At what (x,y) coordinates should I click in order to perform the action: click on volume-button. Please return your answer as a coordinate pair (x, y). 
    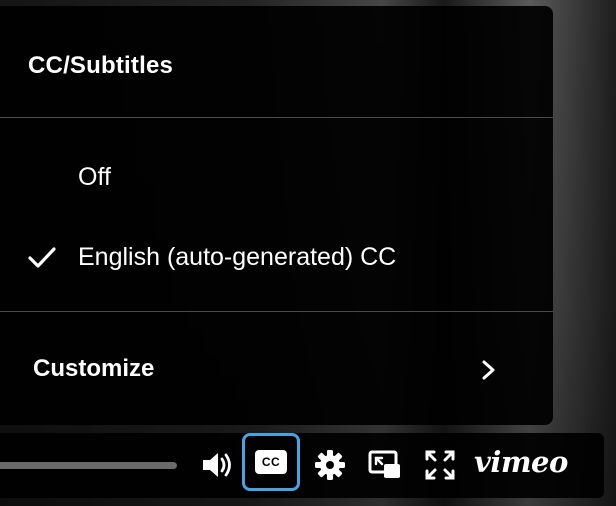
    Looking at the image, I should click on (218, 465).